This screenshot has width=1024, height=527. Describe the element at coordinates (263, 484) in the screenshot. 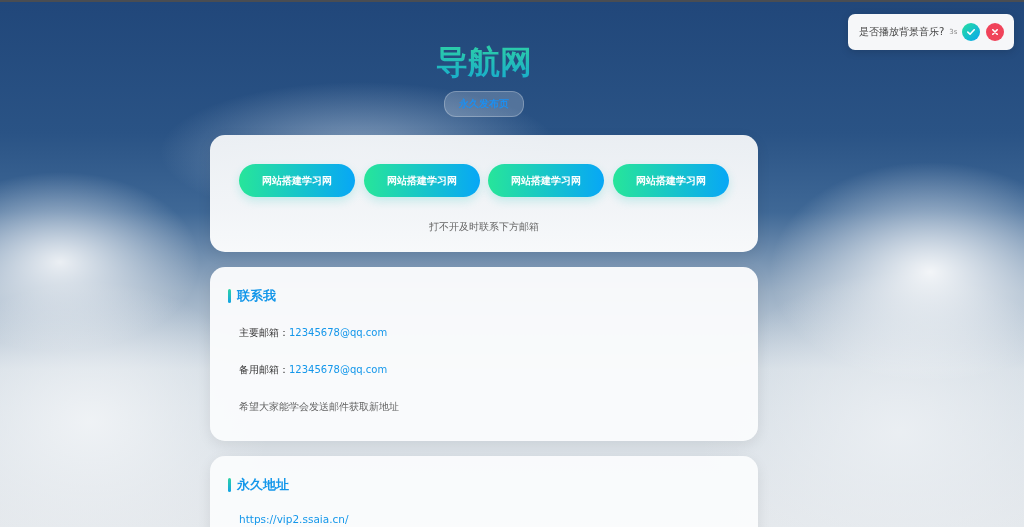

I see `section-heading: 永久地址` at that location.